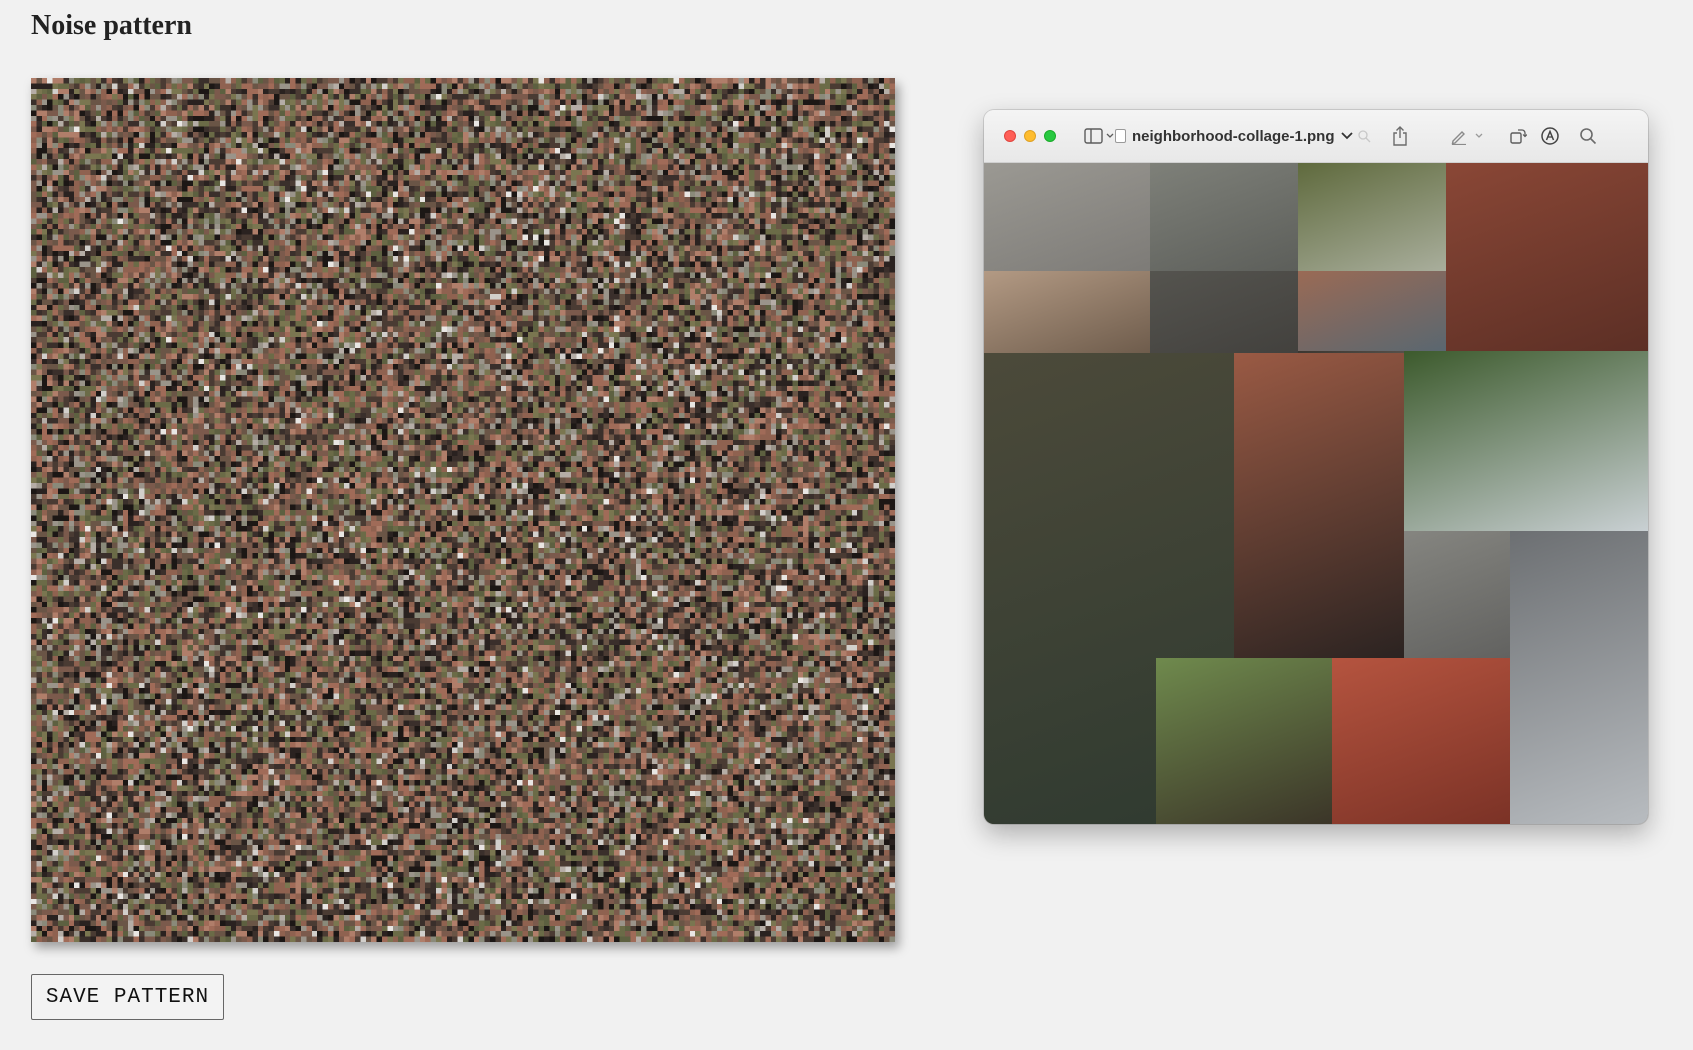  Describe the element at coordinates (1050, 136) in the screenshot. I see `zoom-window-button` at that location.